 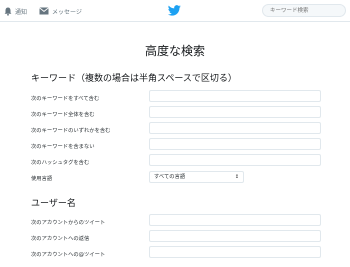 What do you see at coordinates (21, 12) in the screenshot?
I see `nav-notifications-label: 通知` at bounding box center [21, 12].